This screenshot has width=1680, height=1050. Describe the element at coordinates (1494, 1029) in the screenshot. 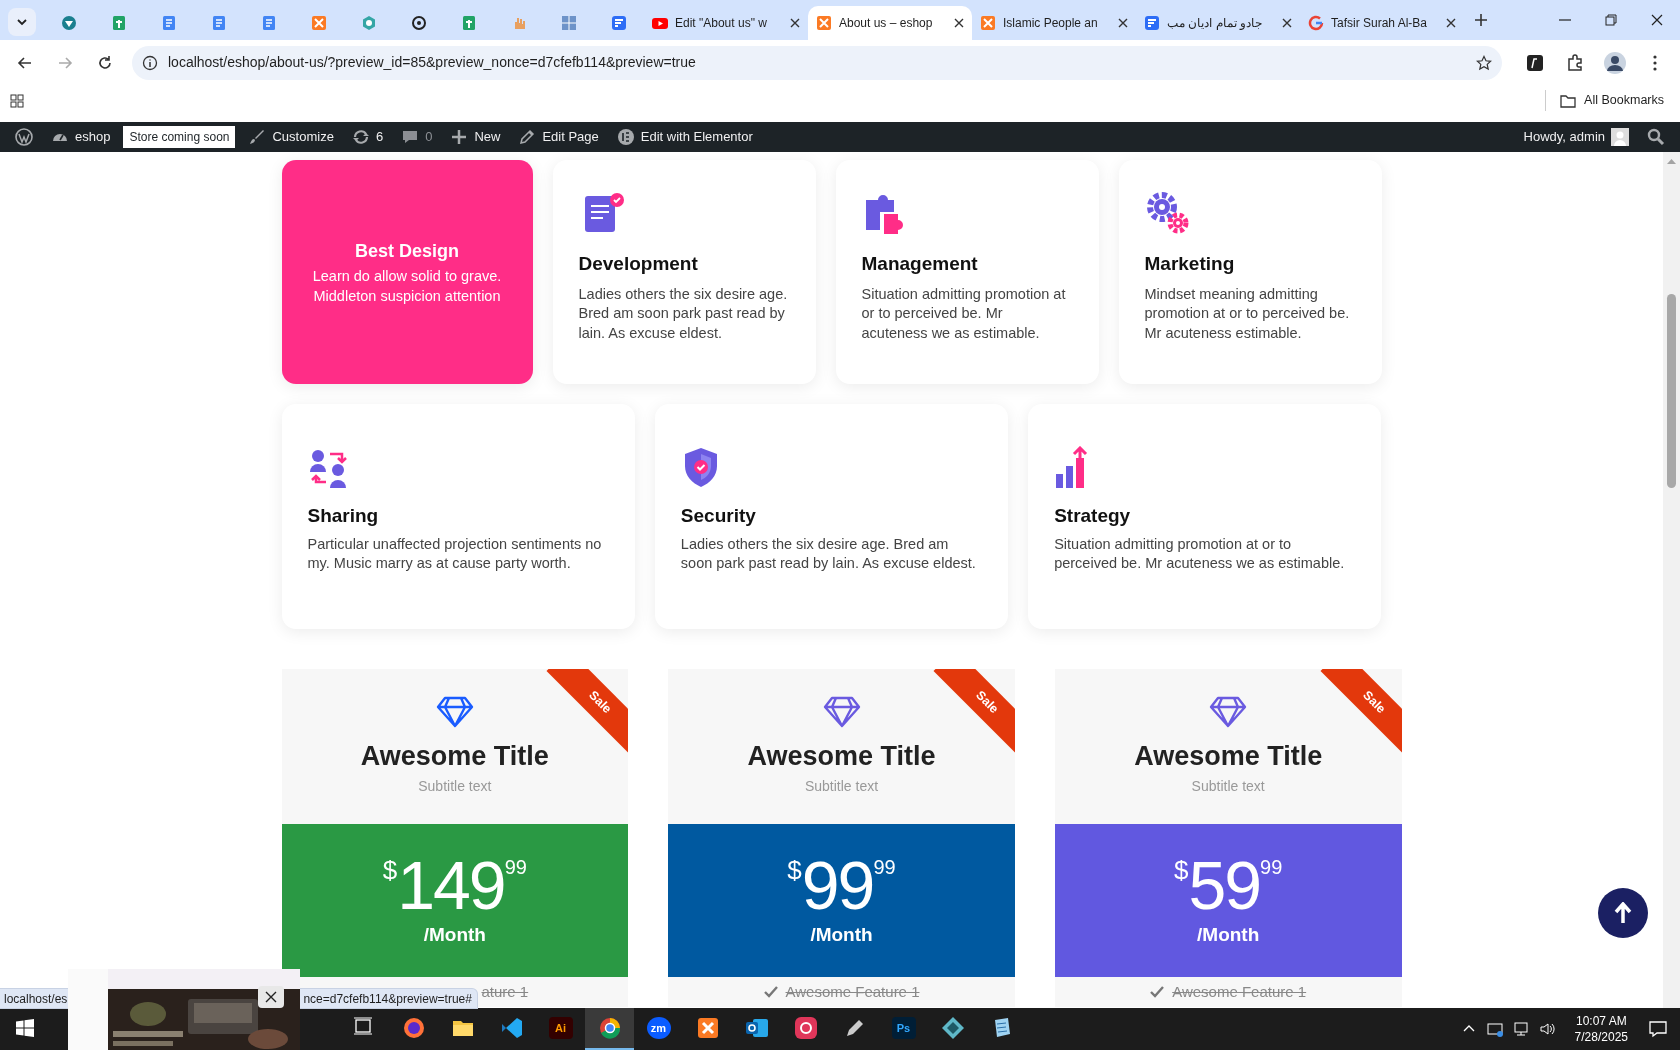

I see `remote-icon` at that location.